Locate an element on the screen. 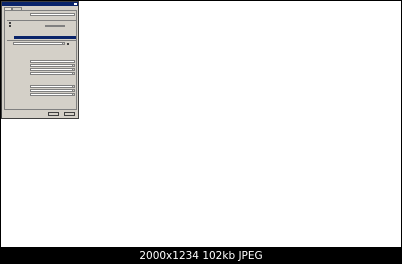 The height and width of the screenshot is (264, 402). image-caption: 2000x1234 102kb JPEG is located at coordinates (201, 256).